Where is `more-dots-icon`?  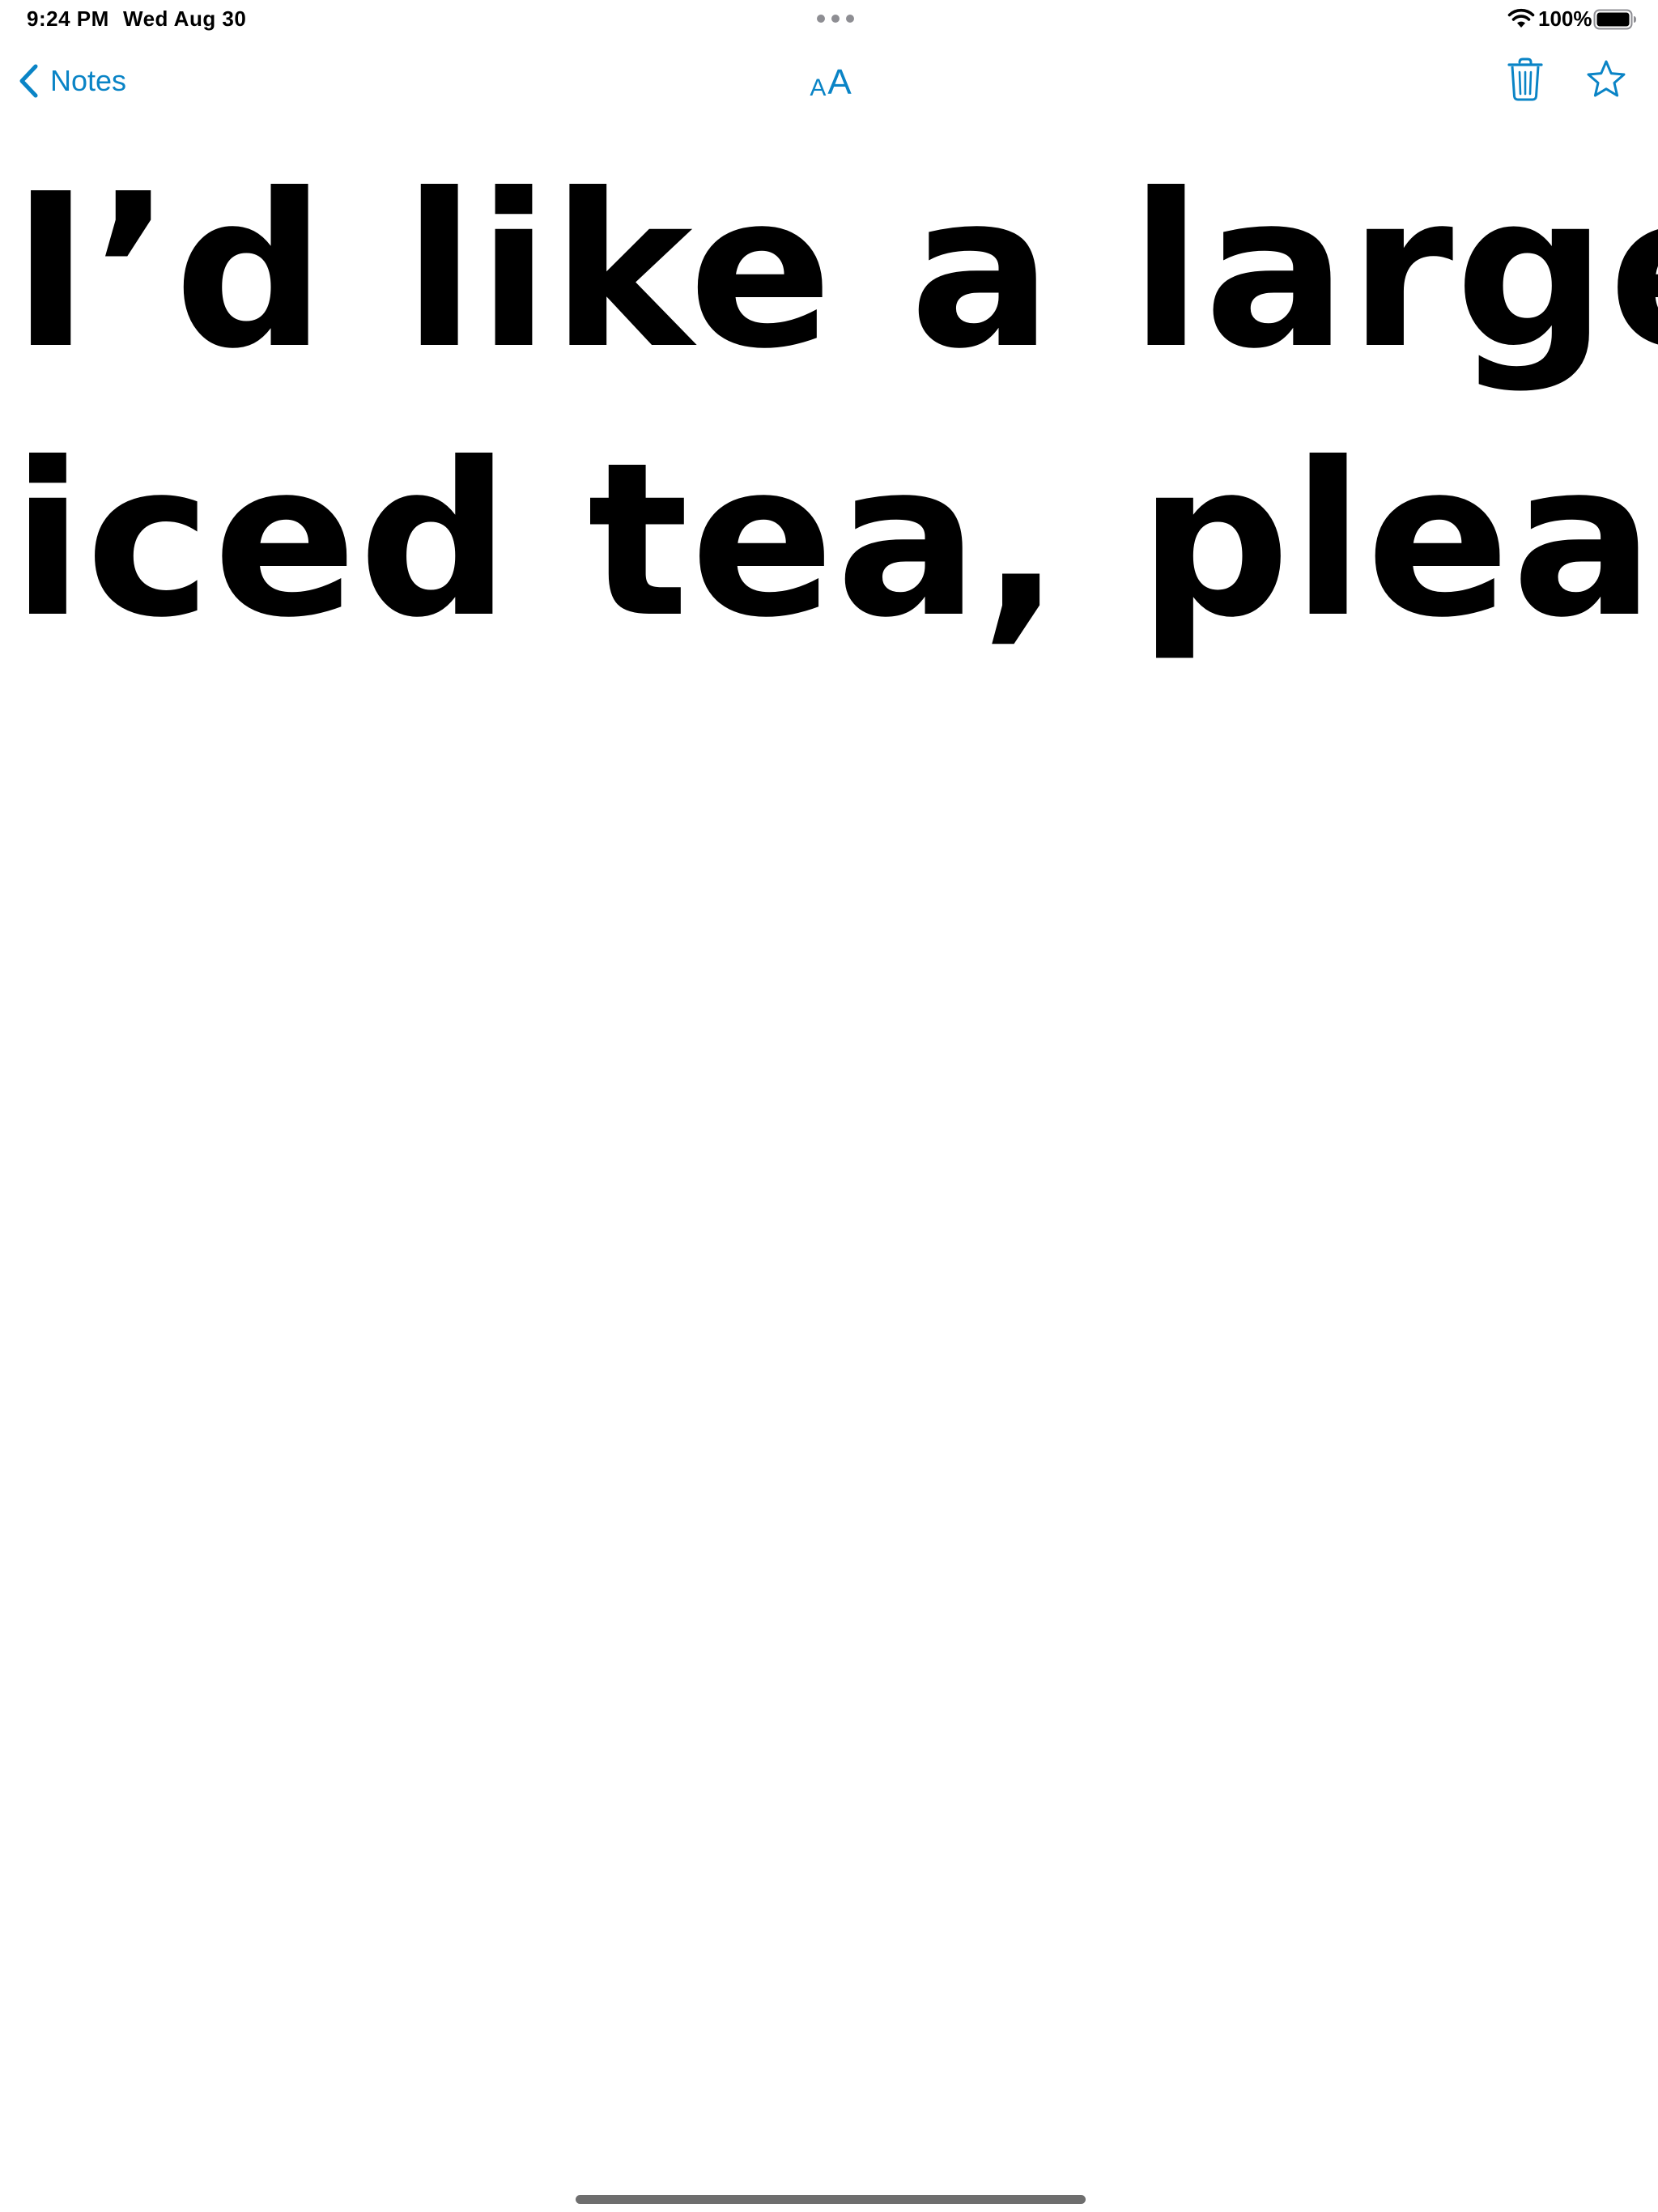 more-dots-icon is located at coordinates (835, 19).